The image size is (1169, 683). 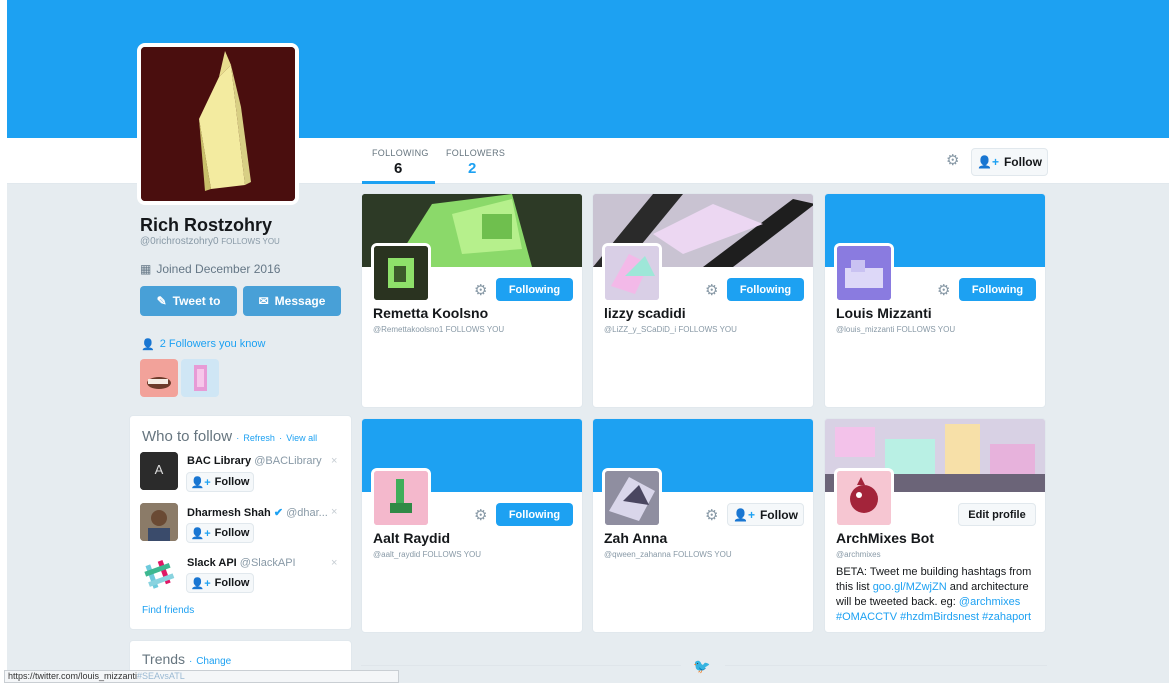 I want to click on tweet-to-label: Tweet to, so click(x=196, y=301).